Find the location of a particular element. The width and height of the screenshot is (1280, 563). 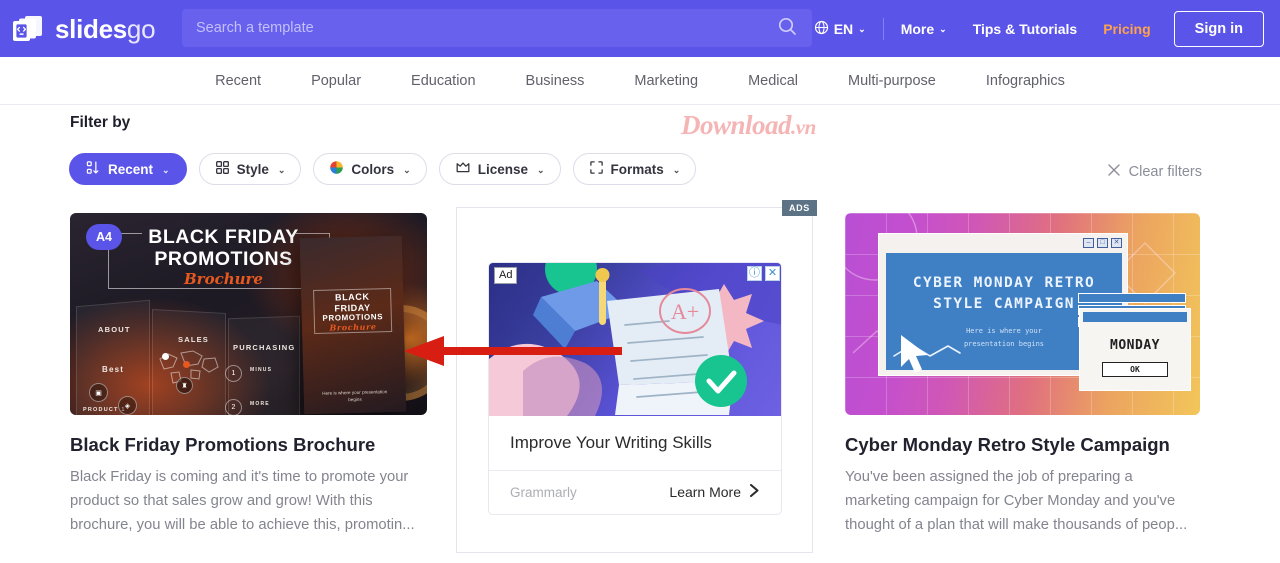

language-selector: EN ⌄ is located at coordinates (840, 29).